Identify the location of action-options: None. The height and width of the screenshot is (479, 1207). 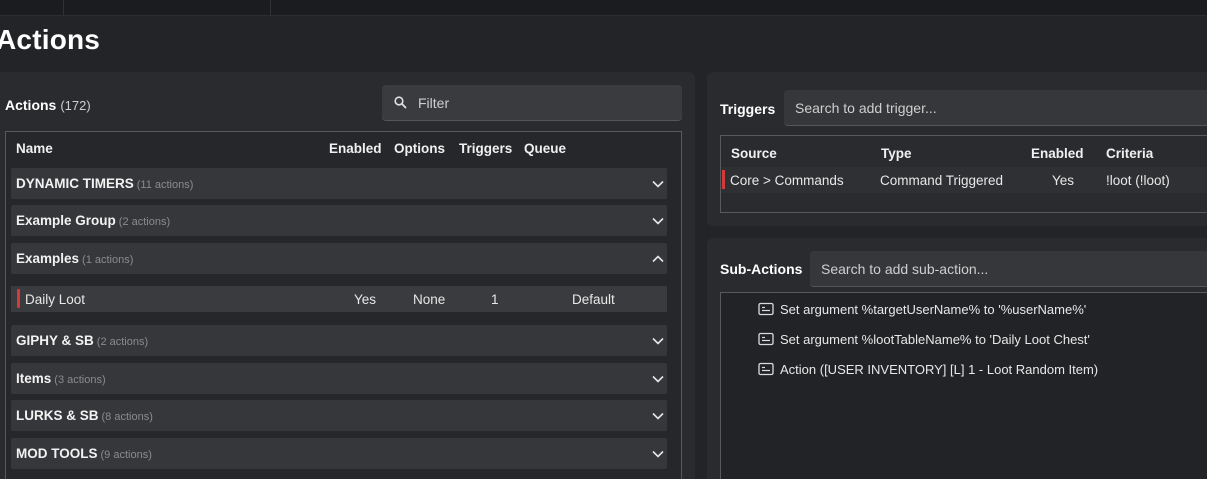
(429, 299).